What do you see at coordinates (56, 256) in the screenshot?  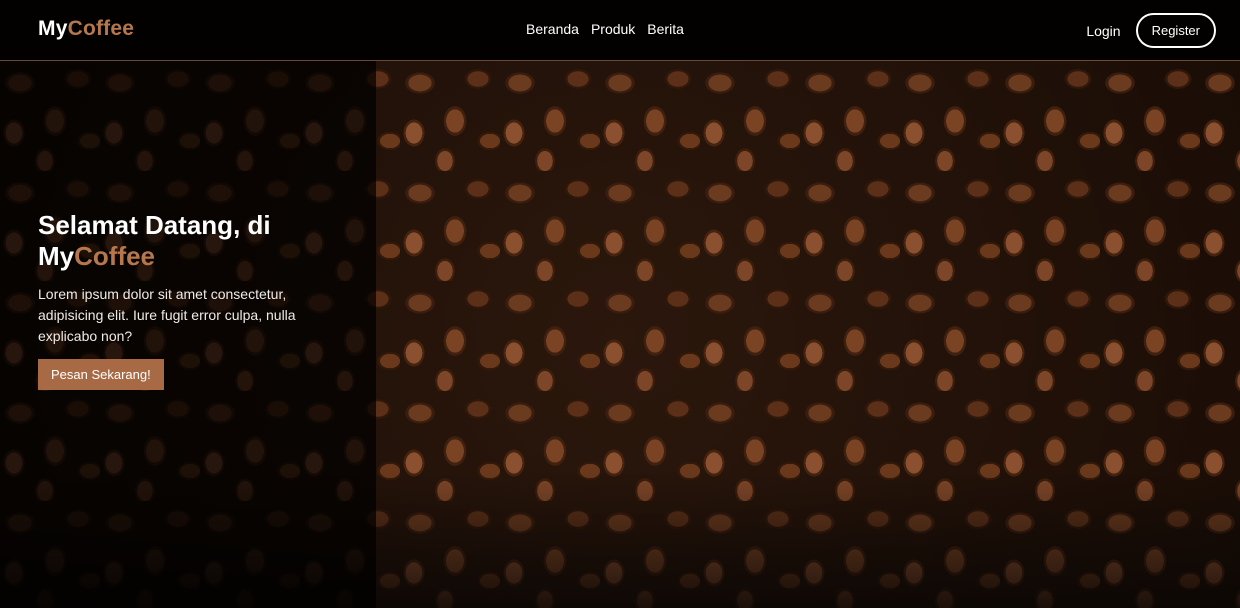 I see `hero-title-prefix: My` at bounding box center [56, 256].